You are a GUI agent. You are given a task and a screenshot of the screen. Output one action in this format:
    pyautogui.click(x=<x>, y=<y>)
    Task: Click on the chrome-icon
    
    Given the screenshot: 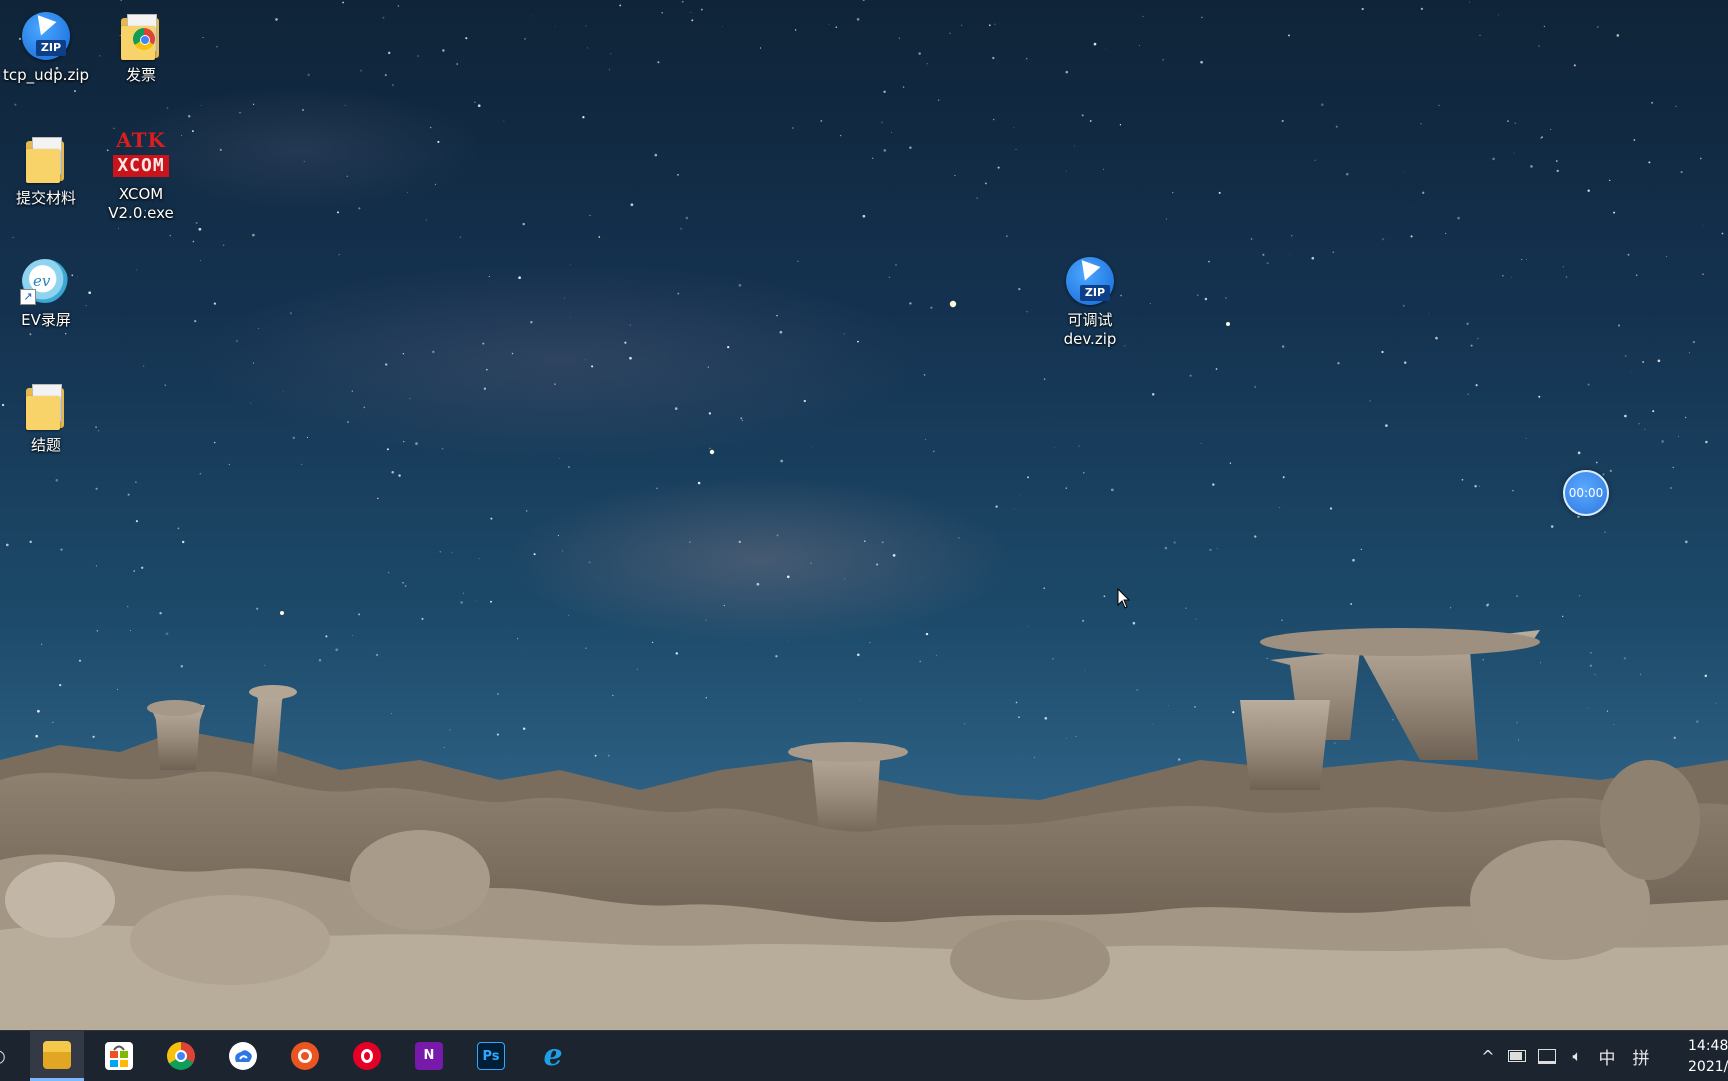 What is the action you would take?
    pyautogui.click(x=181, y=1056)
    